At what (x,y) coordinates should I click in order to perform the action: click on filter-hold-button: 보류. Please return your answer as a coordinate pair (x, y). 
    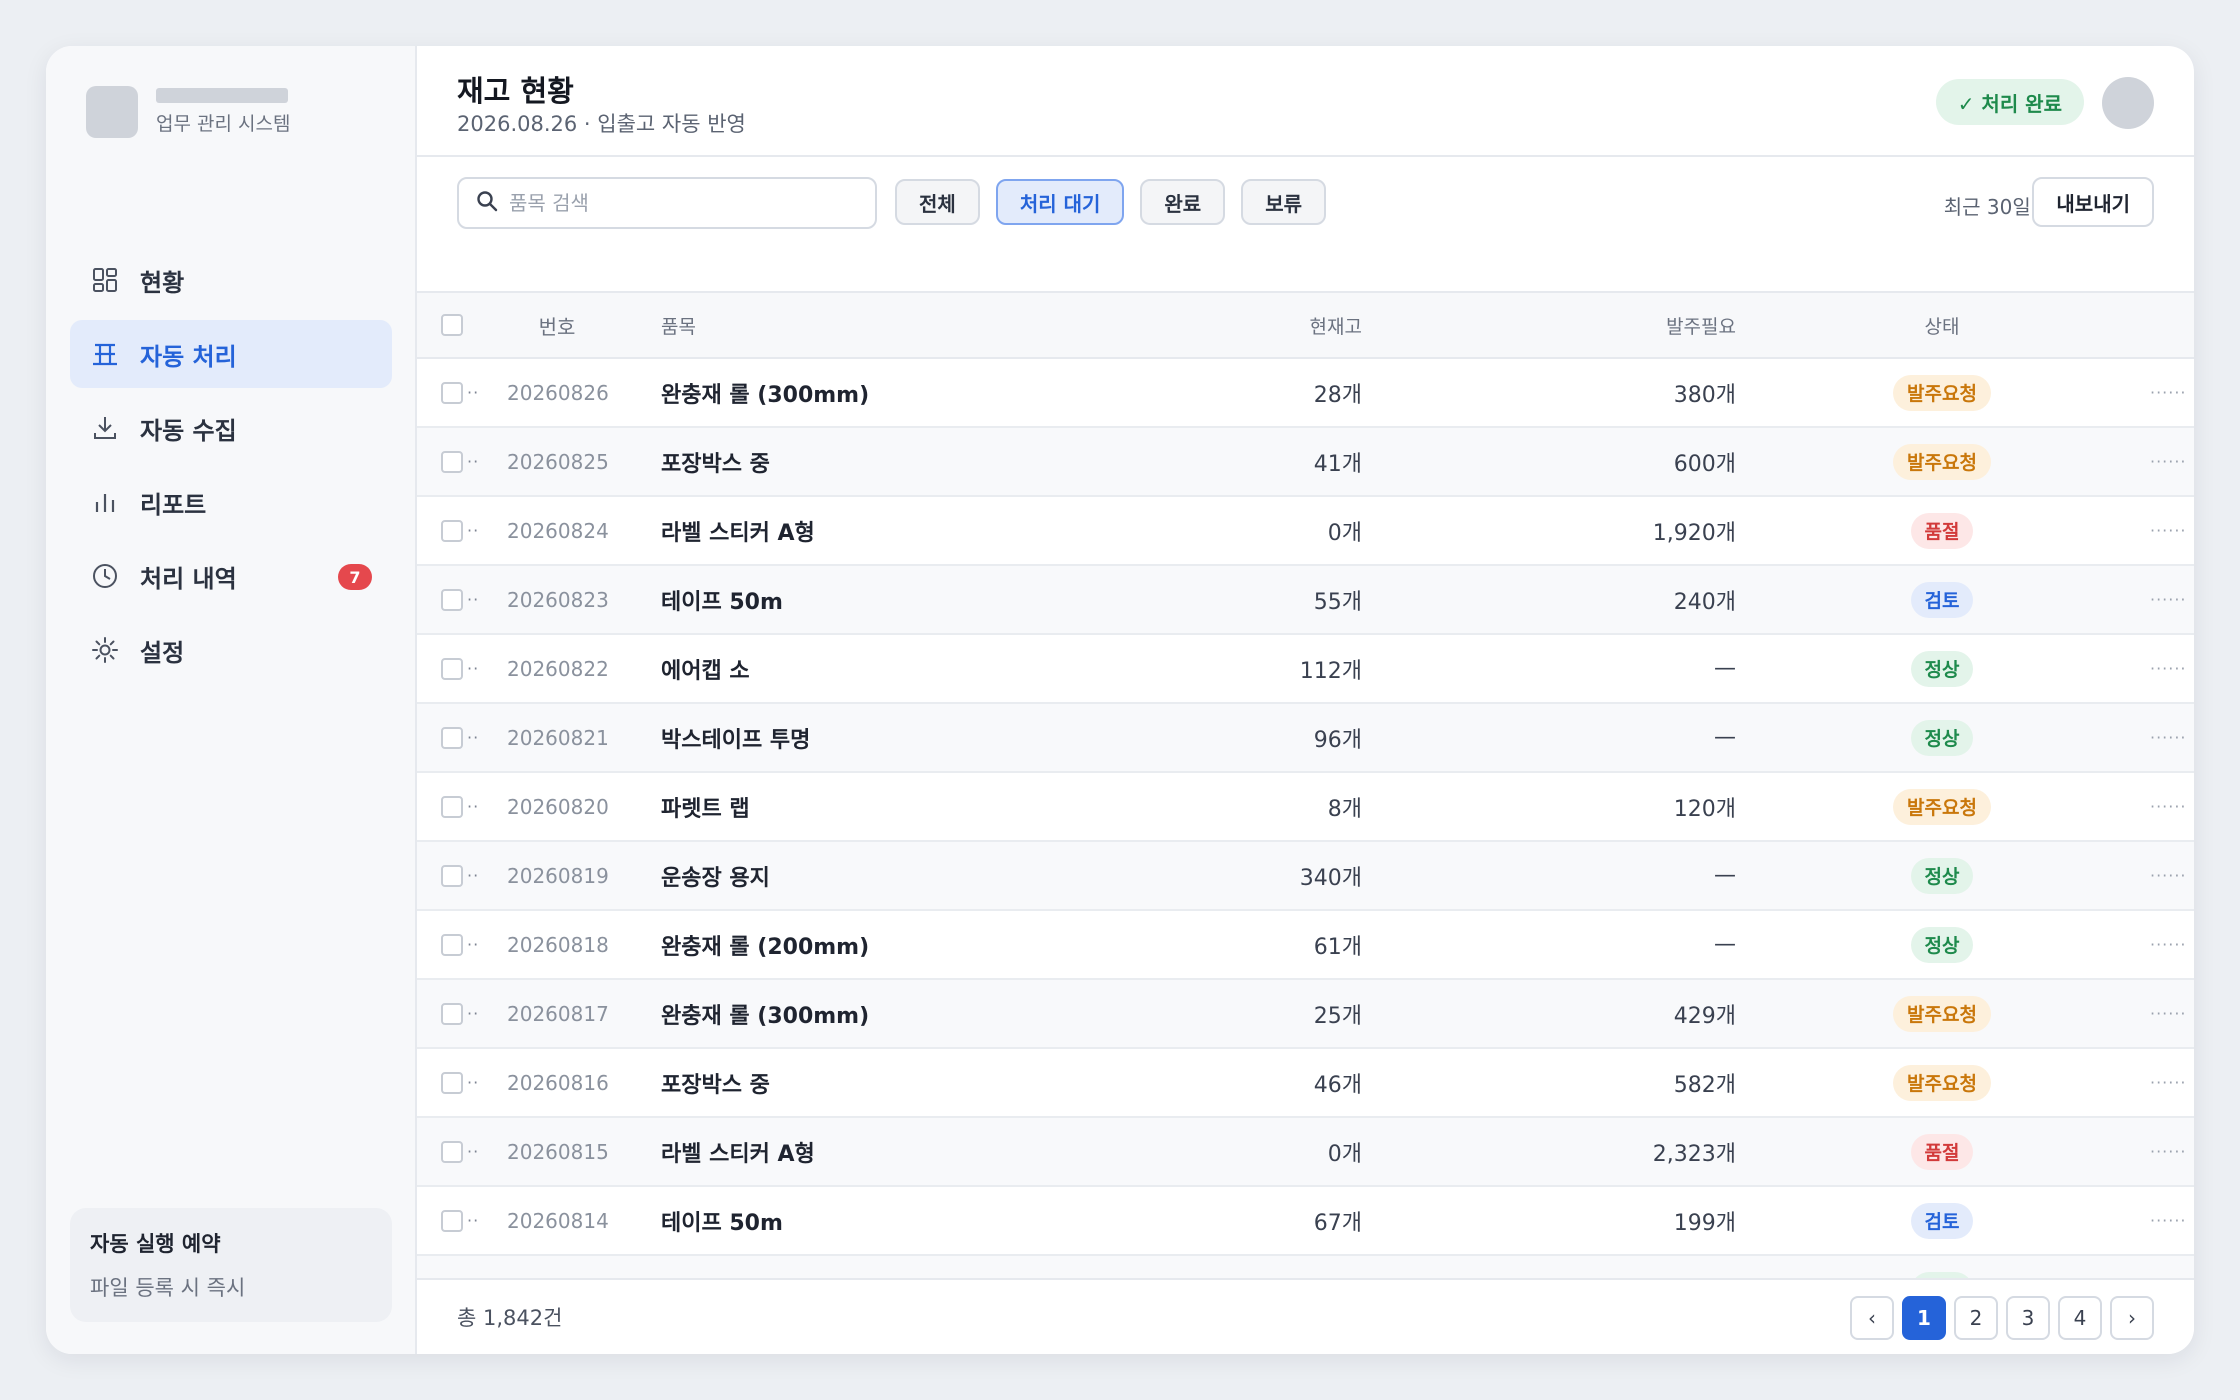
    Looking at the image, I should click on (1284, 202).